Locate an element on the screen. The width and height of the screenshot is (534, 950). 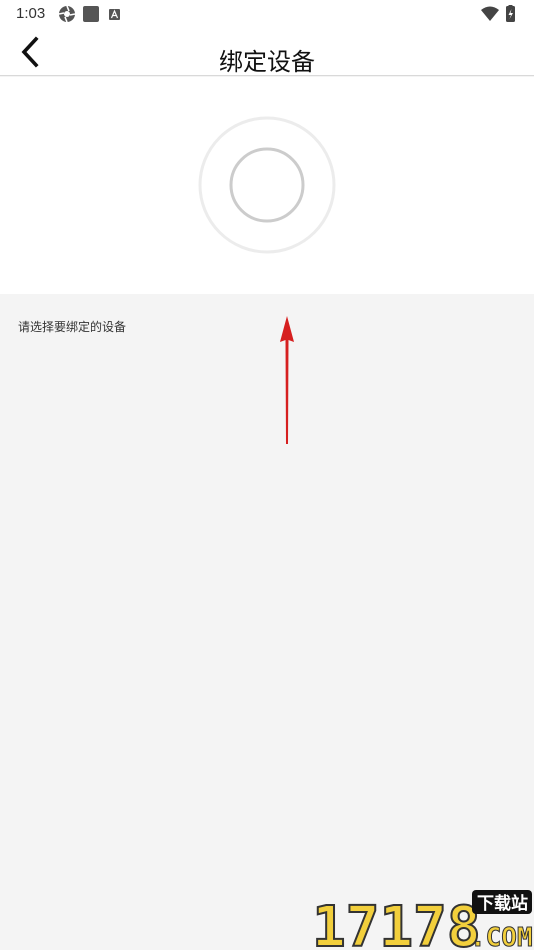
watermark-number: 17178 is located at coordinates (396, 922).